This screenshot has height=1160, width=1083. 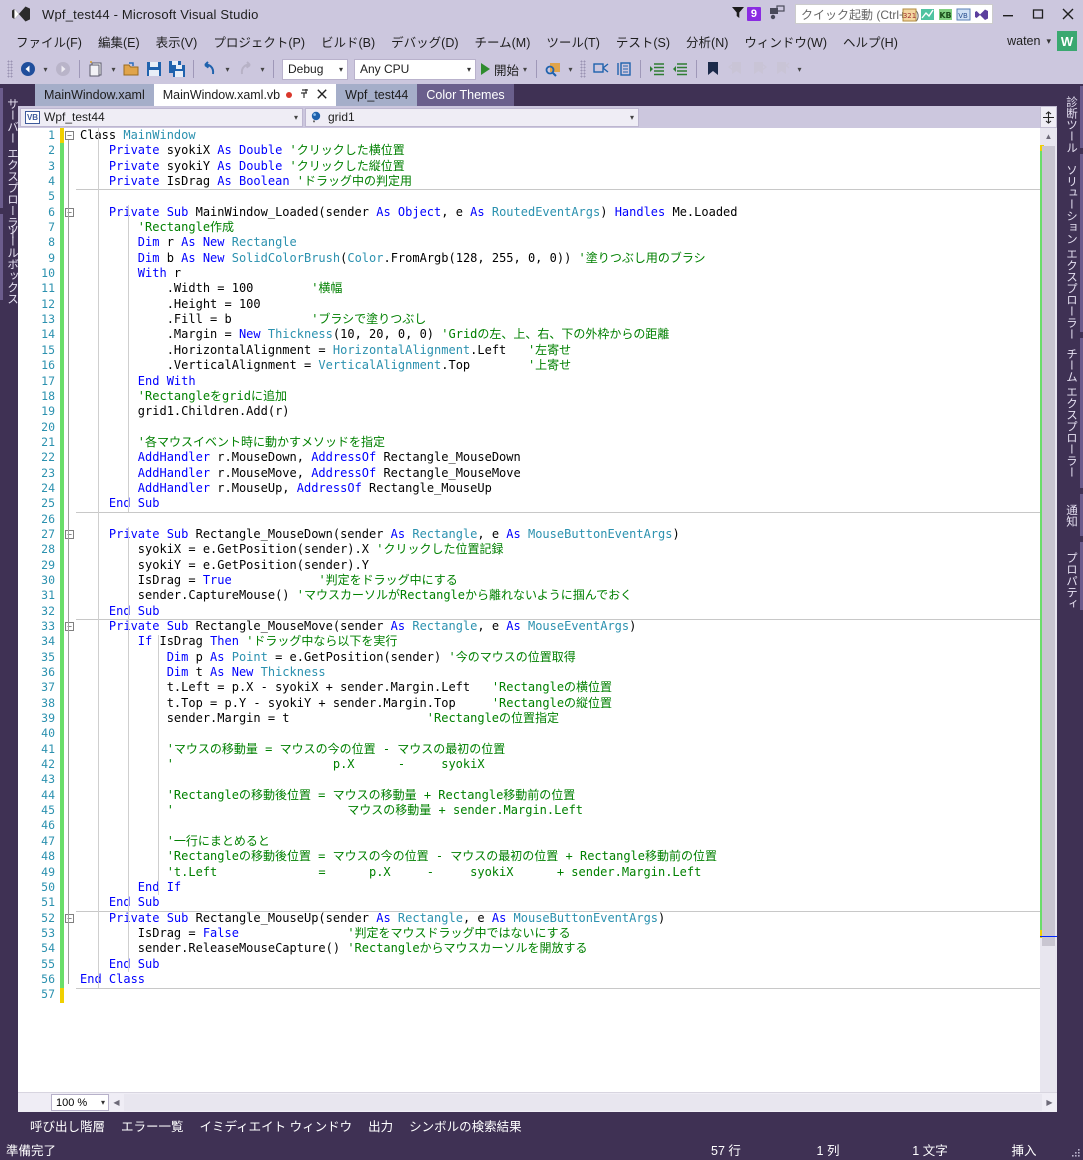 I want to click on menu-item-project: プロジェクト(P), so click(x=259, y=41).